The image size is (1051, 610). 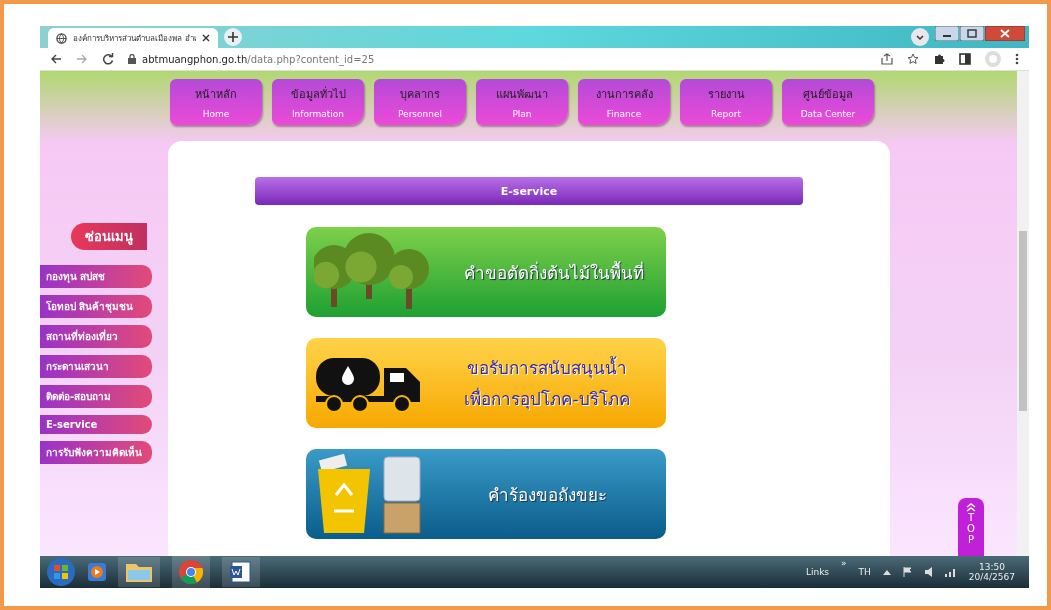 I want to click on maximize-icon, so click(x=972, y=33).